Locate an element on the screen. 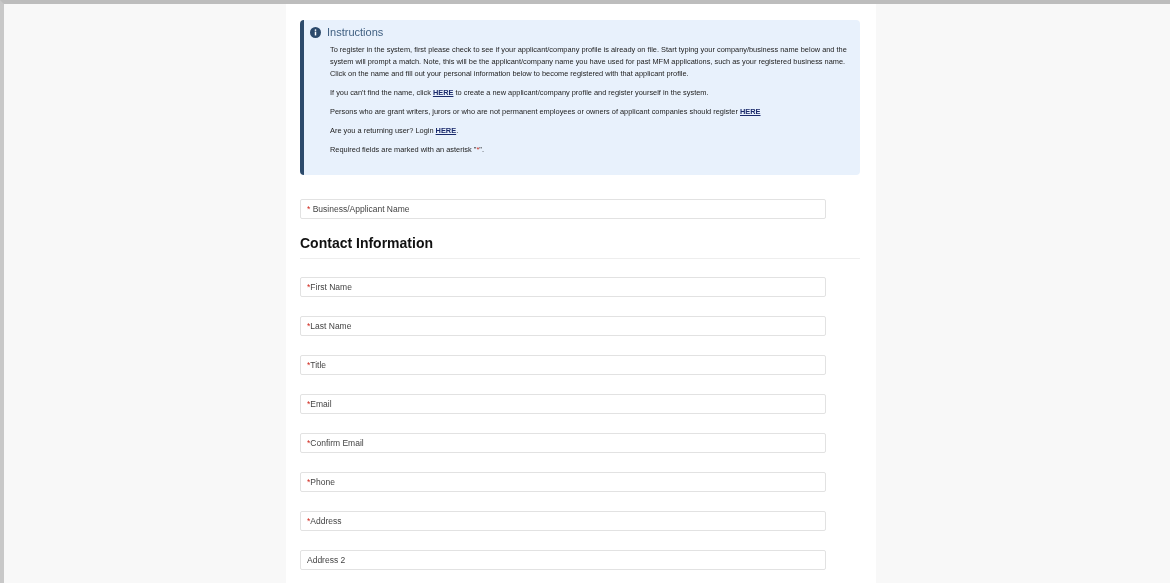 This screenshot has height=583, width=1170. business-name-field: * Business/Applicant Name is located at coordinates (563, 209).